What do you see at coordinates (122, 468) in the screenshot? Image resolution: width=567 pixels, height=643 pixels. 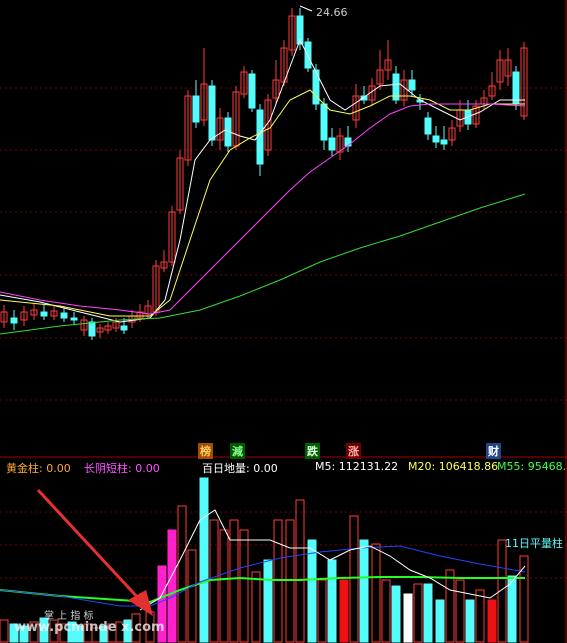 I see `indicator-yin: 长阴短柱: 0.00` at bounding box center [122, 468].